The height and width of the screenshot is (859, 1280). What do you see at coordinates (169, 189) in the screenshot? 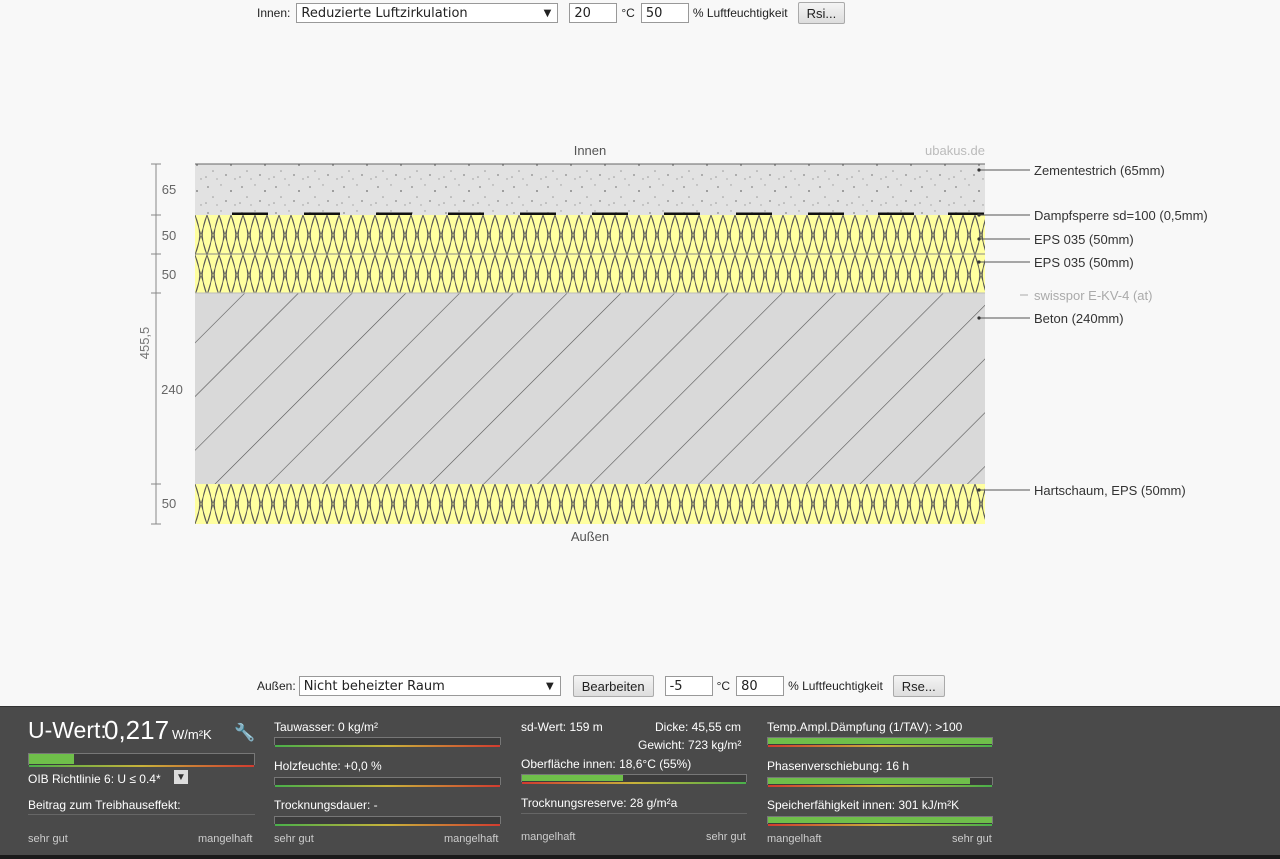
I see `thickness-label: 65` at bounding box center [169, 189].